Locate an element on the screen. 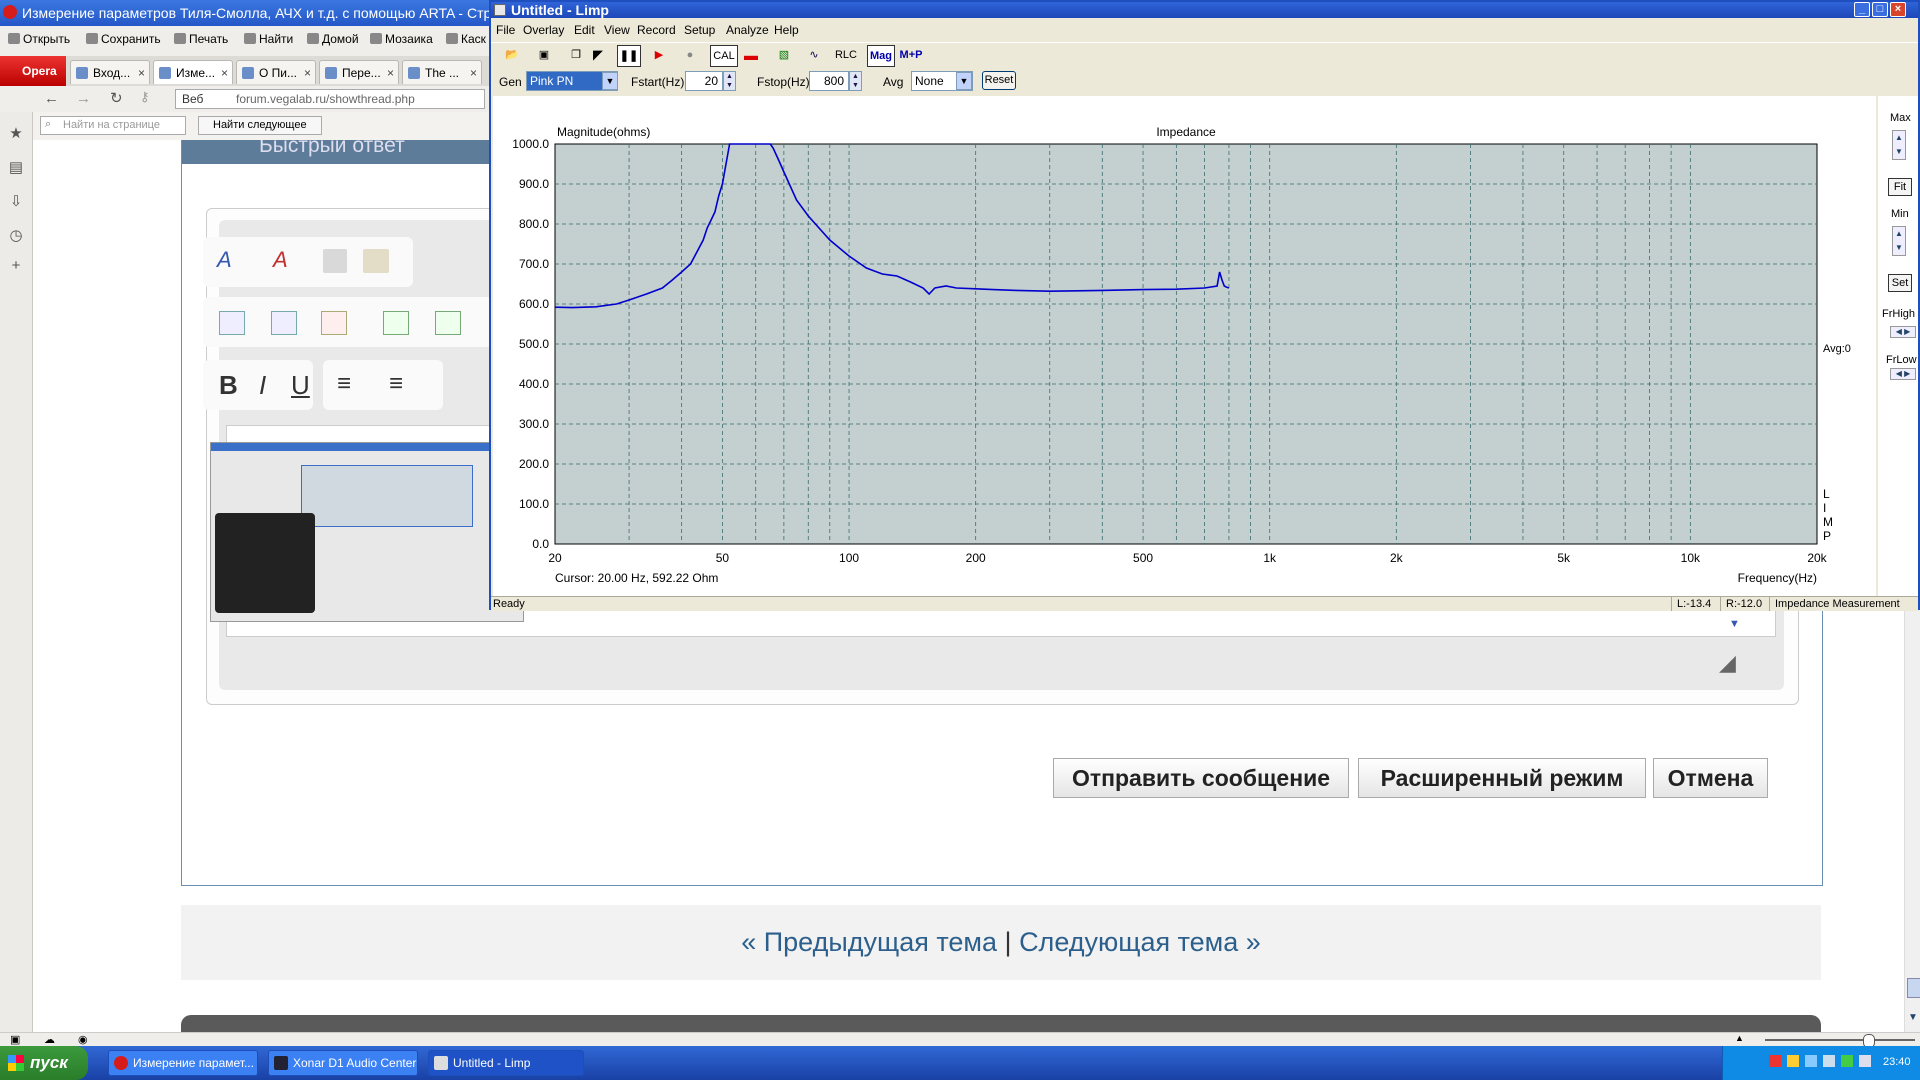 The height and width of the screenshot is (1080, 1920). key-icon: ⚷ is located at coordinates (145, 97).